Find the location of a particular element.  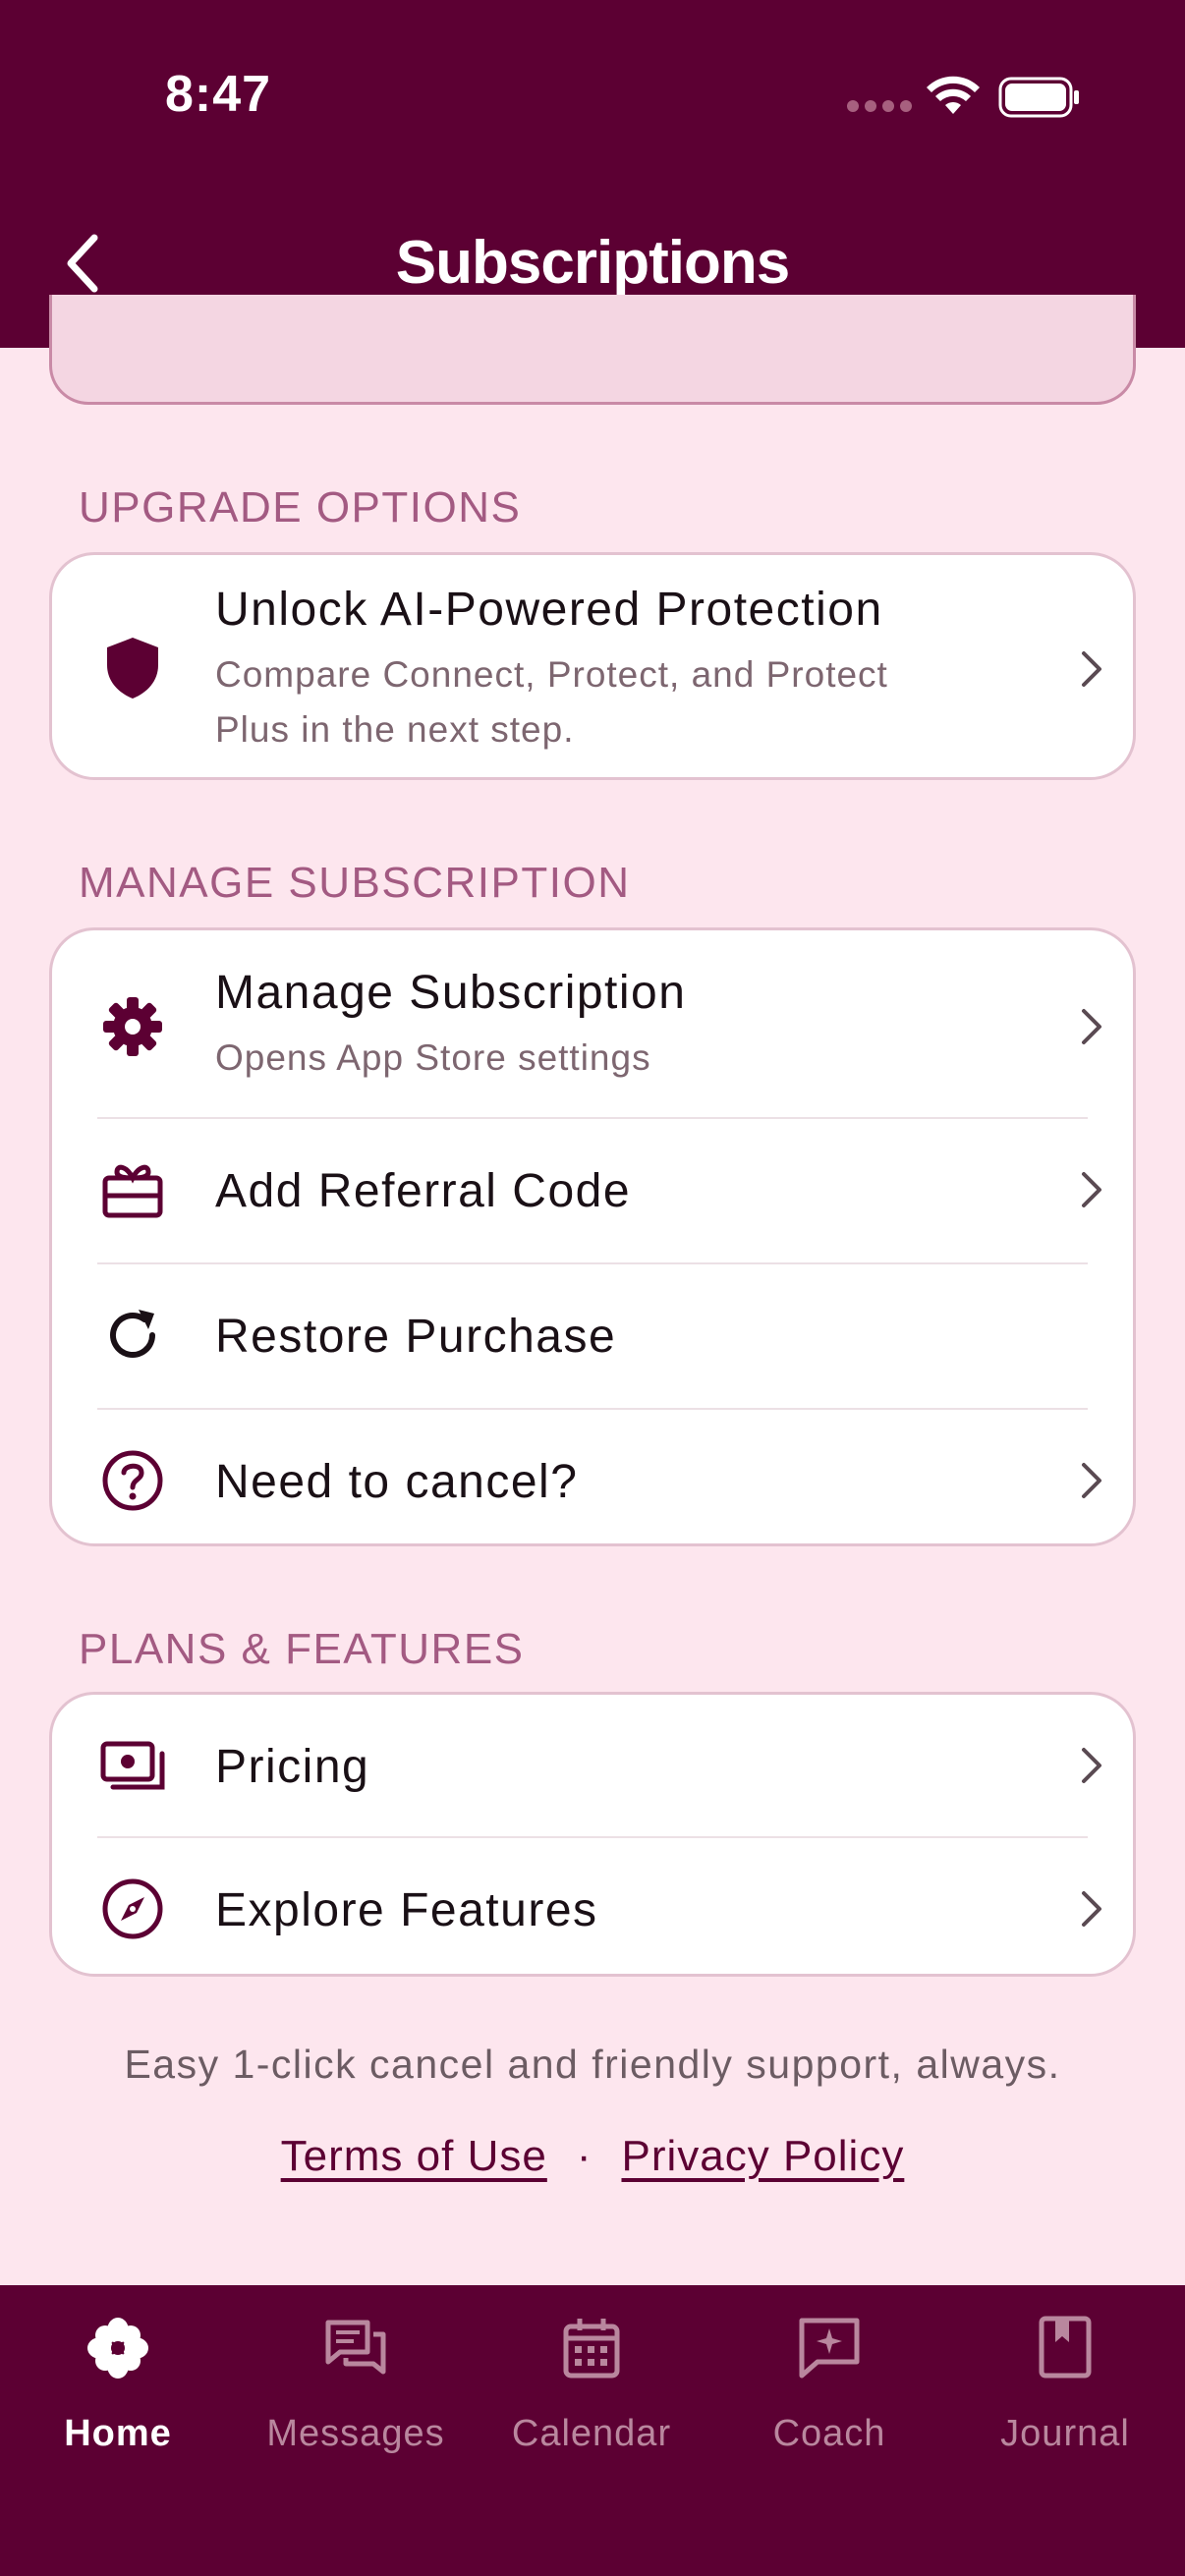

battery-icon is located at coordinates (1038, 97).